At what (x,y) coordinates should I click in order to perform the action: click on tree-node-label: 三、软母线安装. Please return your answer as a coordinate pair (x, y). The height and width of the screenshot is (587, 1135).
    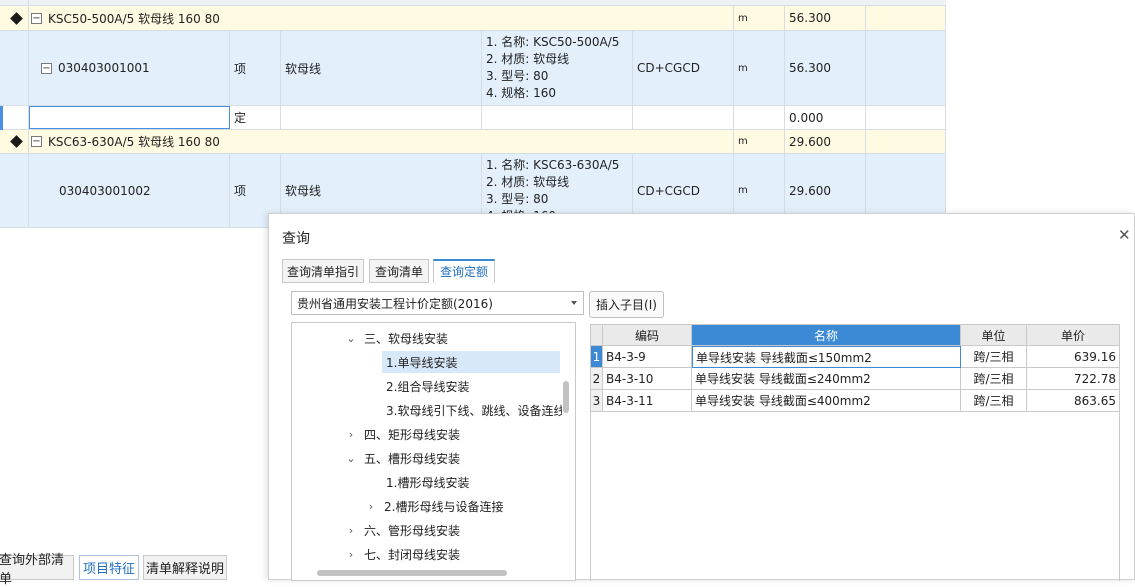
    Looking at the image, I should click on (406, 338).